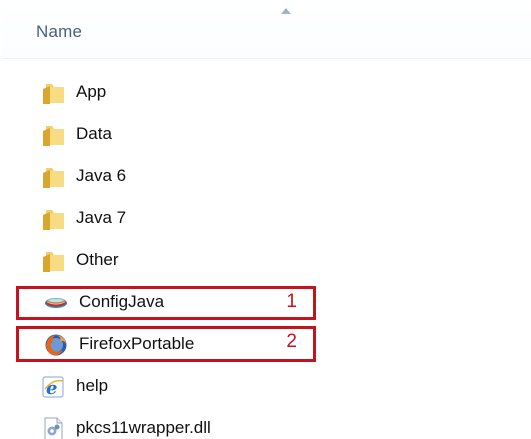  I want to click on callout-number: 1, so click(291, 301).